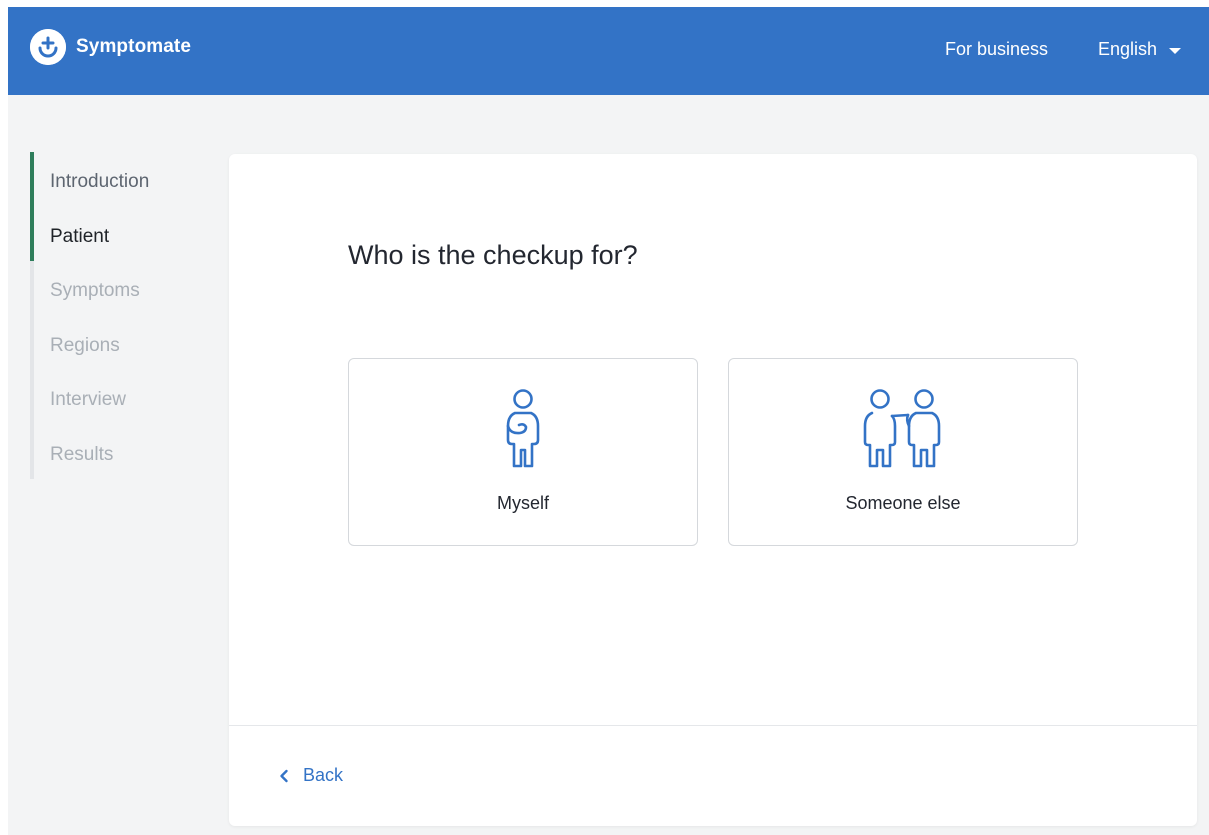  What do you see at coordinates (608, 51) in the screenshot?
I see `top-navigation-bar: Symptomate For business English` at bounding box center [608, 51].